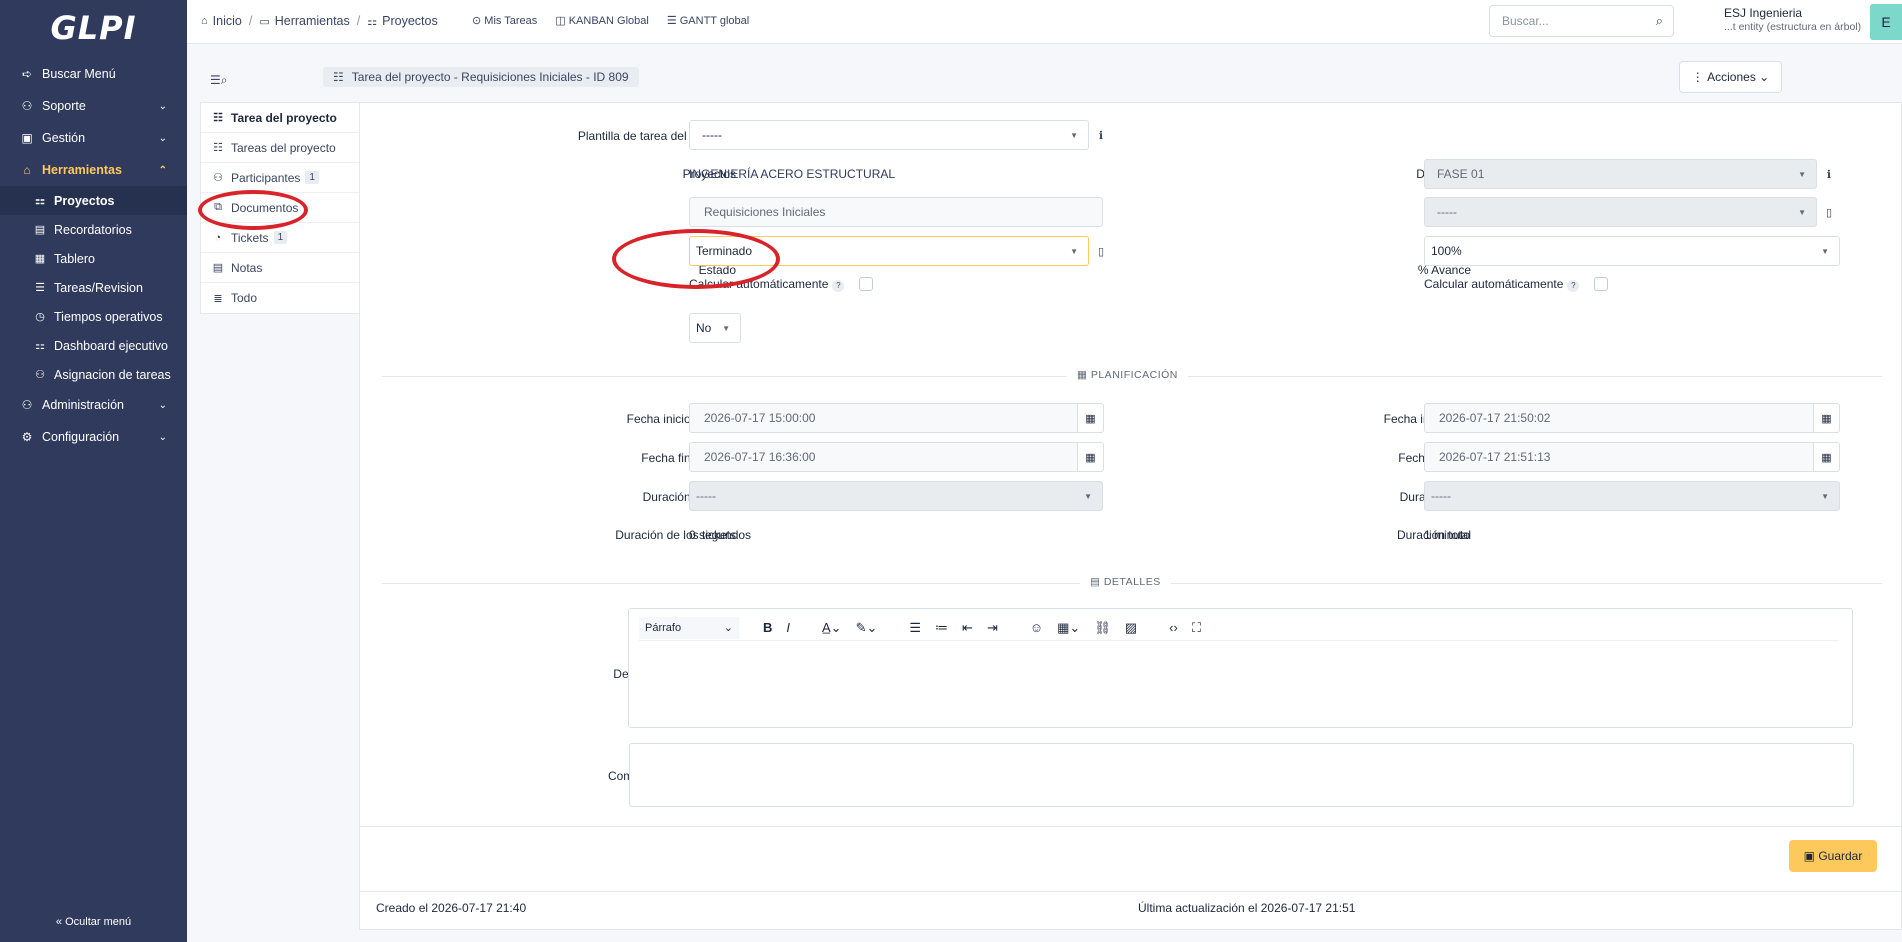 Image resolution: width=1902 pixels, height=942 pixels. I want to click on real-end-input: 2026-07-17 21:51:13, so click(1619, 457).